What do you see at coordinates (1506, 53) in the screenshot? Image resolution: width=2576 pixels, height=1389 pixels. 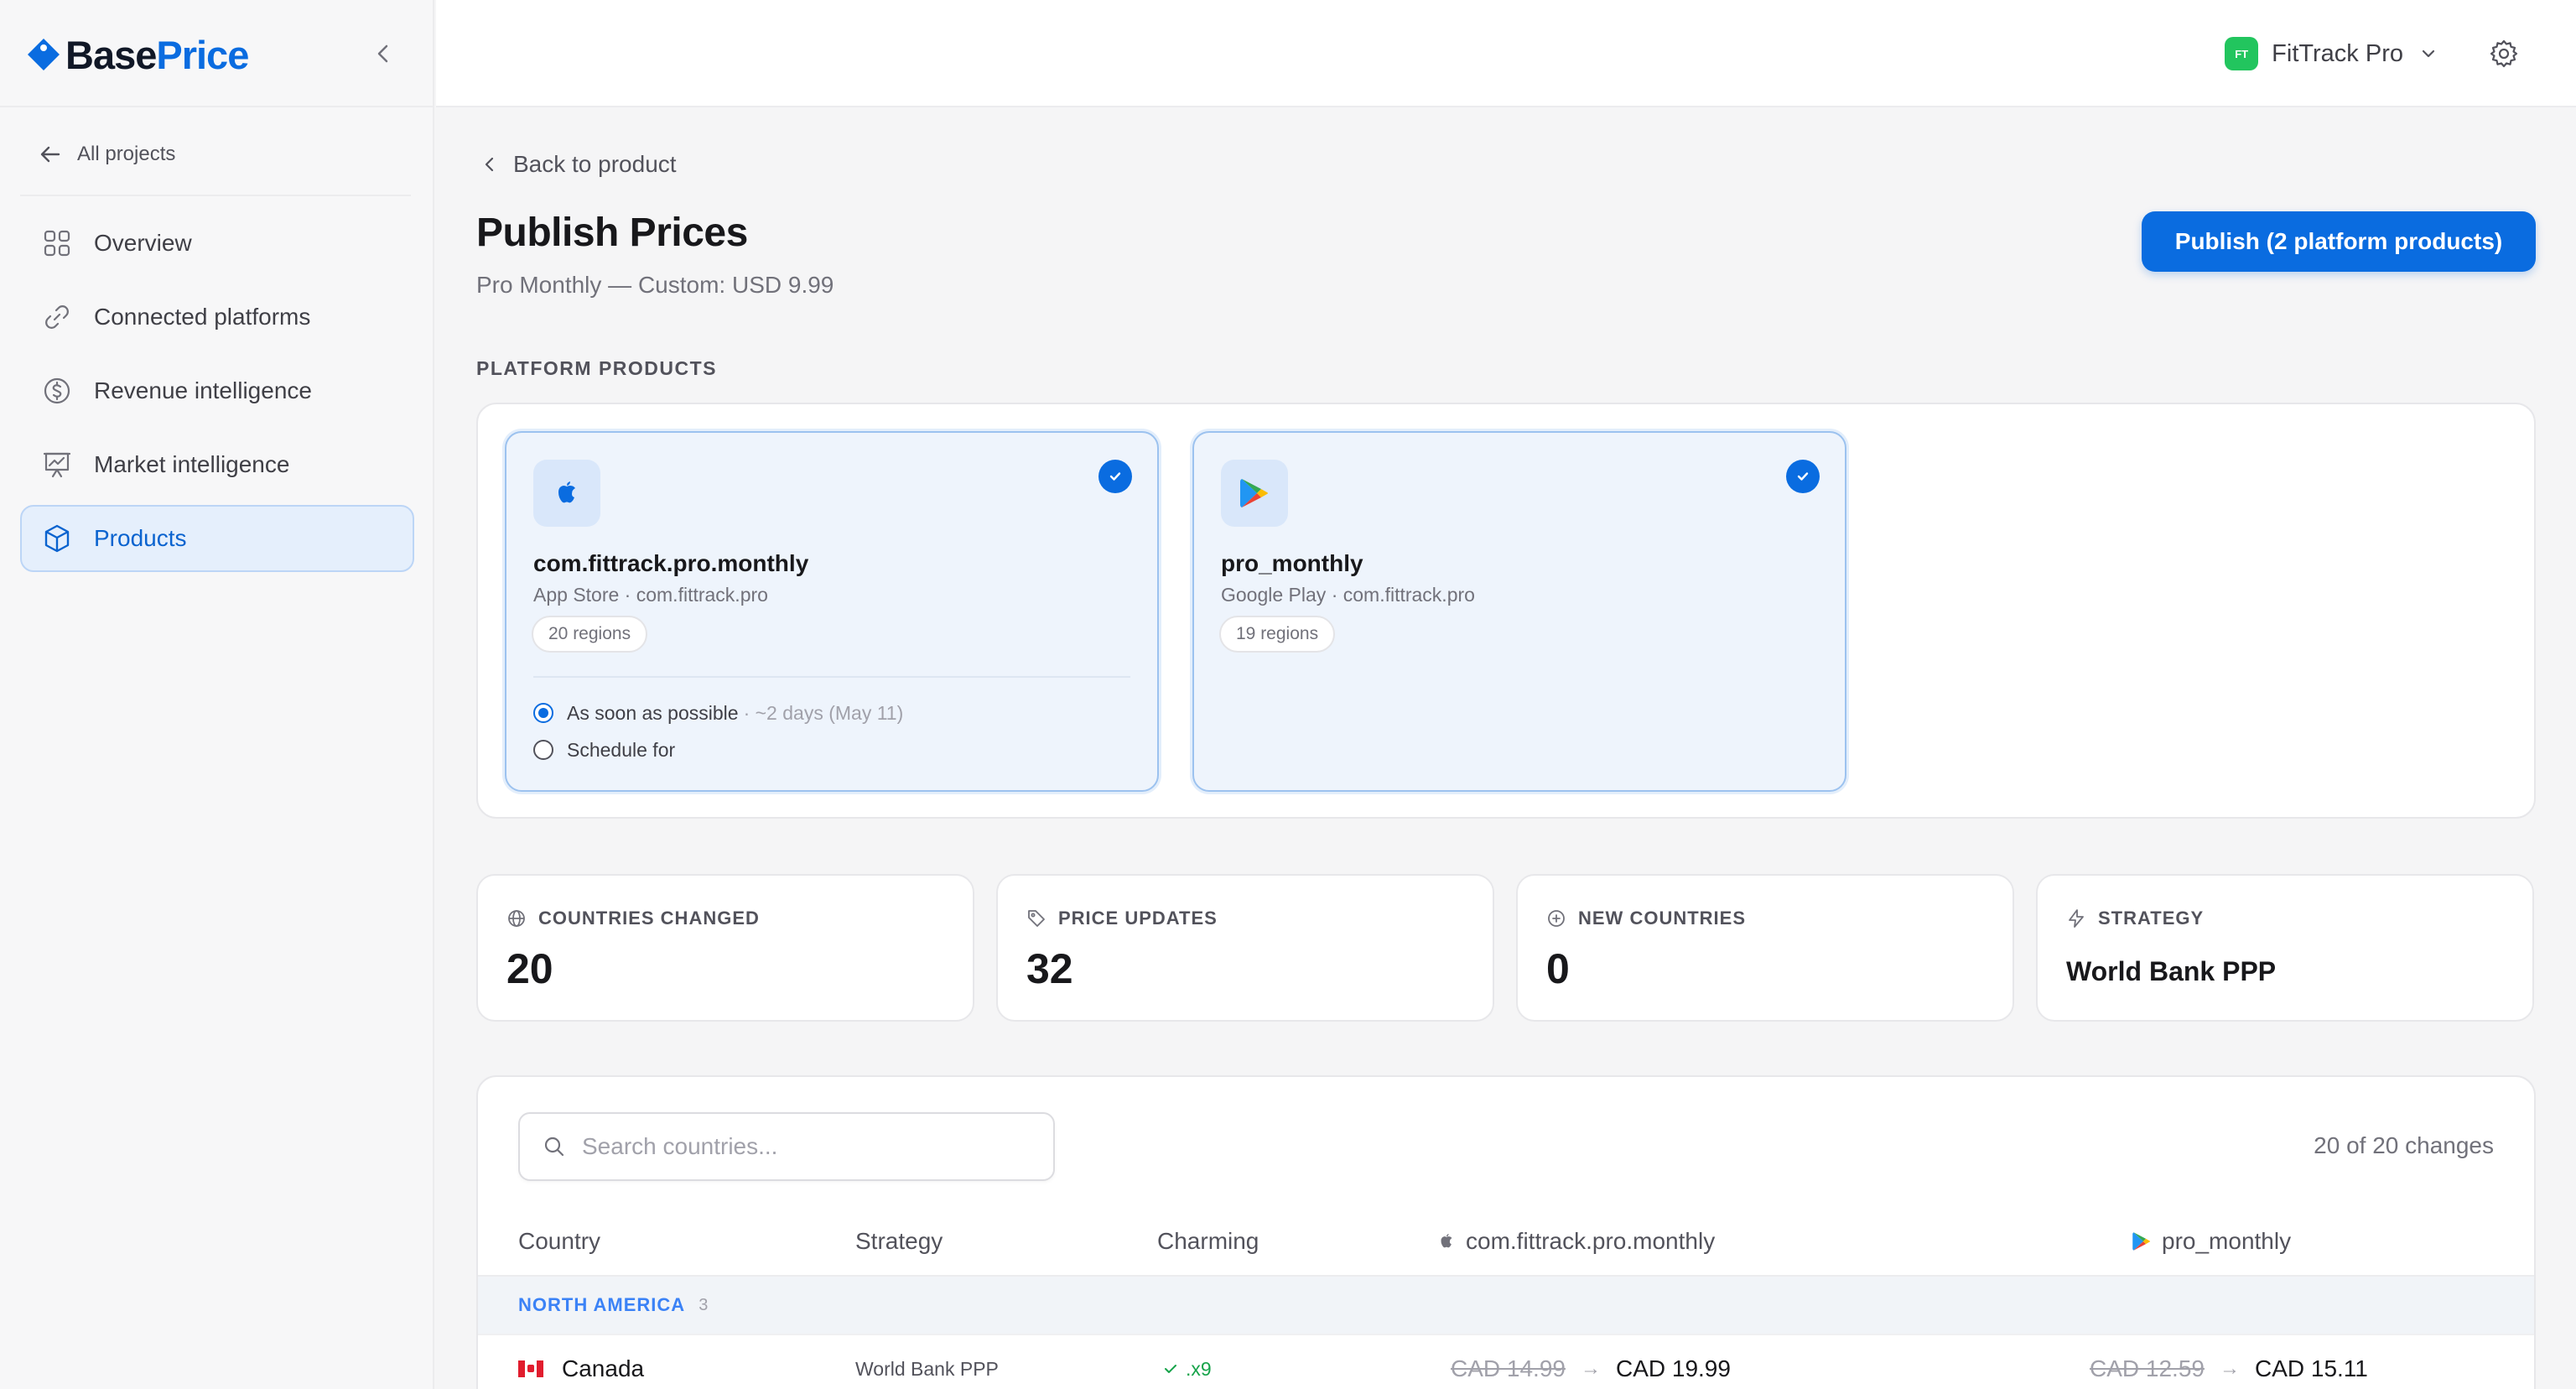 I see `top-bar: FT FitTrack Pro` at bounding box center [1506, 53].